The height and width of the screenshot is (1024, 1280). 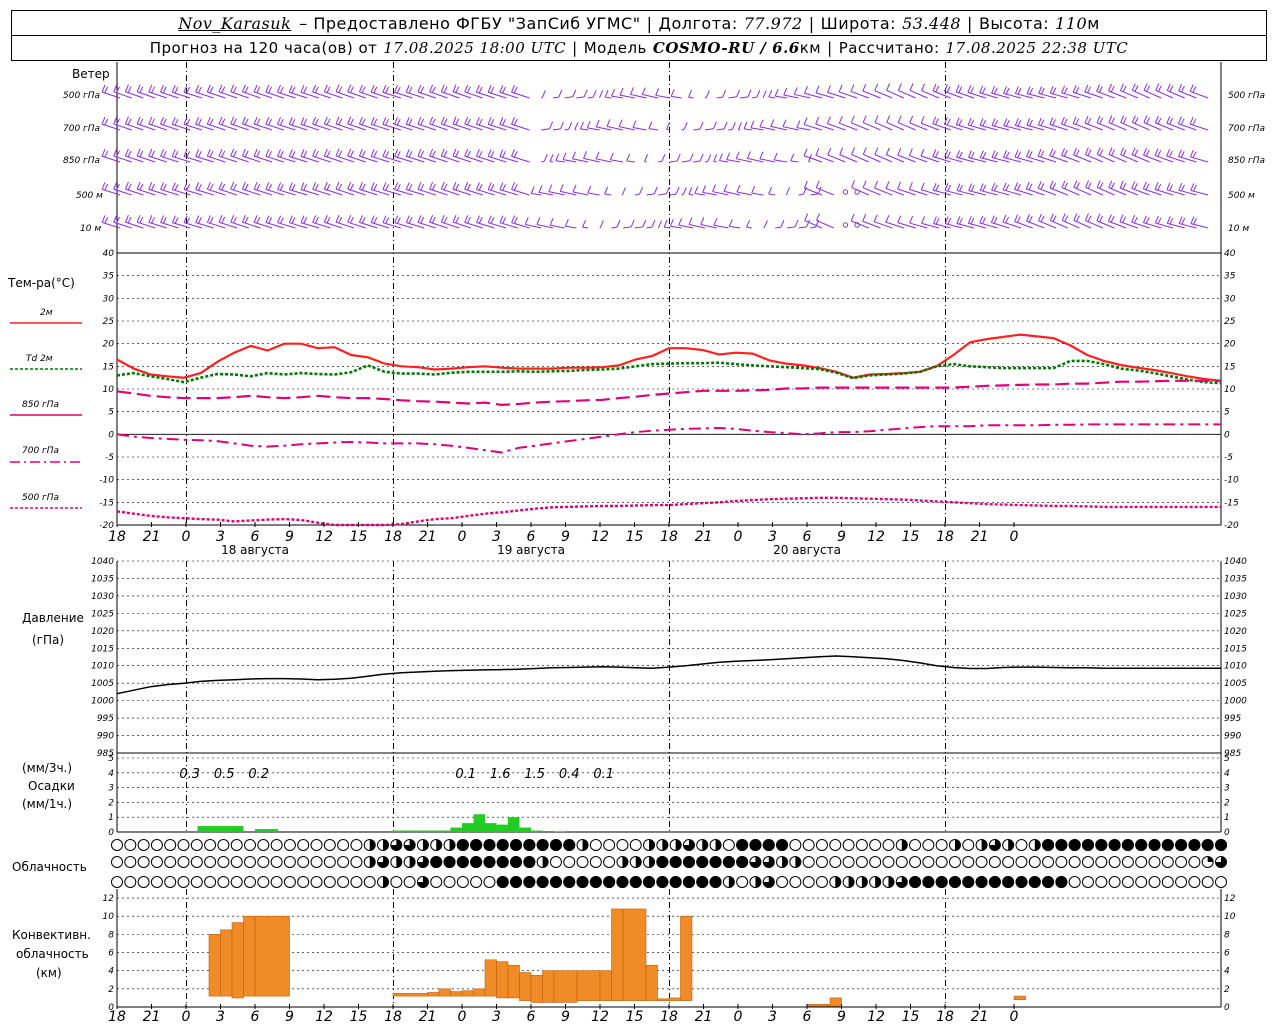 What do you see at coordinates (669, 1016) in the screenshot?
I see `bottom-axis-hour-label: 18` at bounding box center [669, 1016].